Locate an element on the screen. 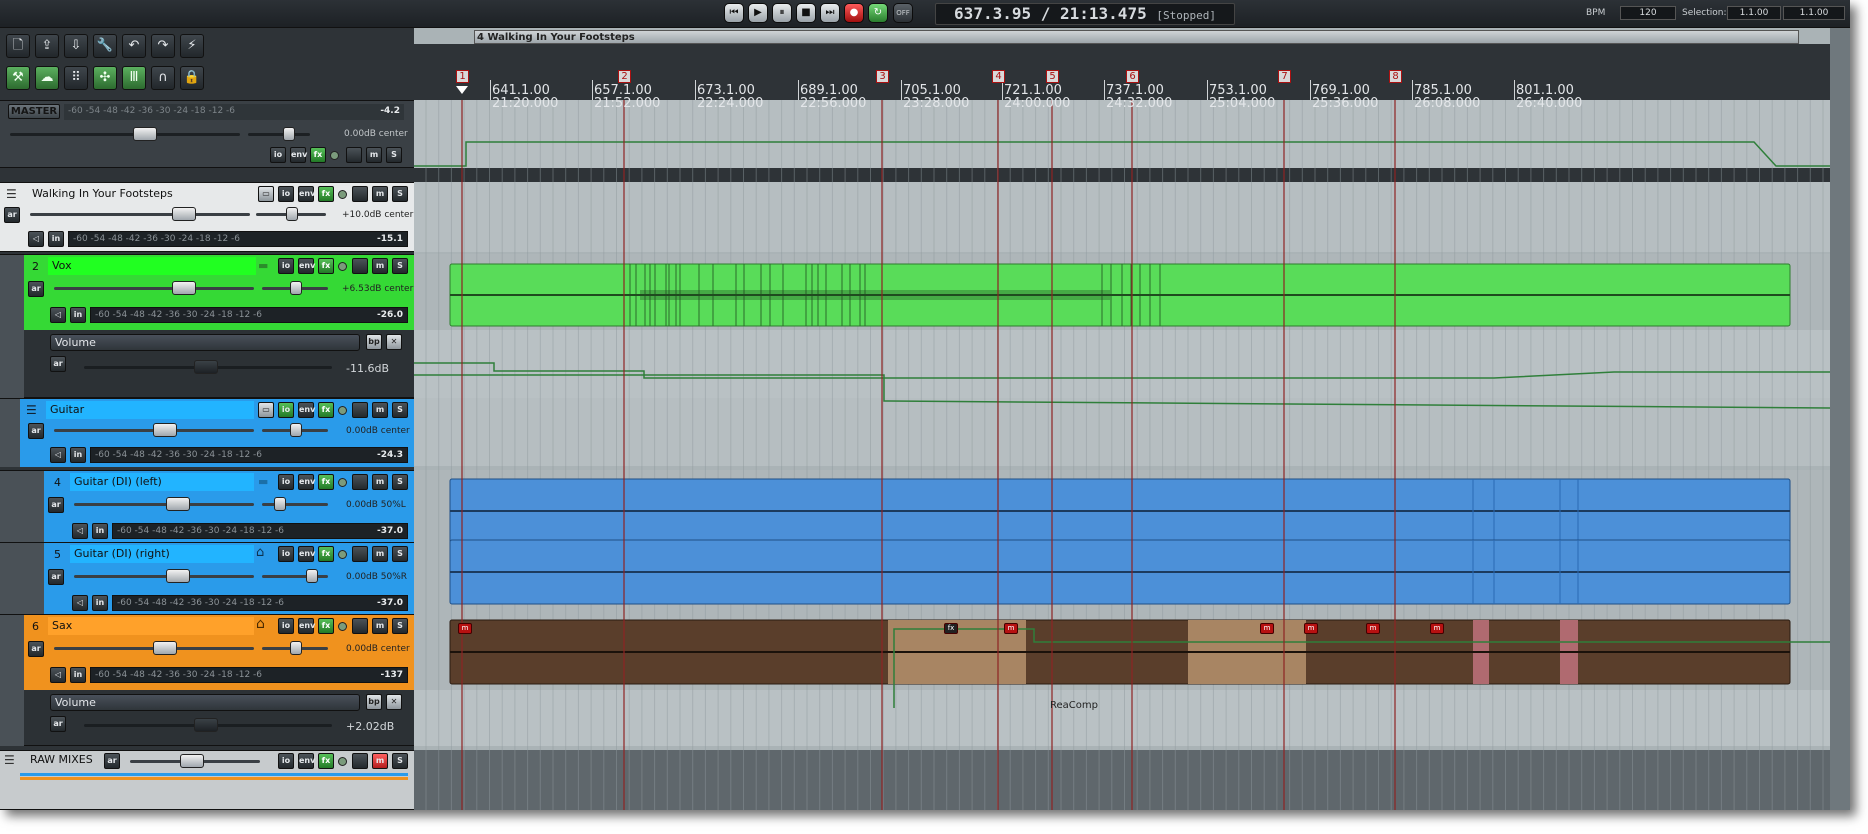 The image size is (1868, 834). bpm-field: 120 is located at coordinates (1648, 13).